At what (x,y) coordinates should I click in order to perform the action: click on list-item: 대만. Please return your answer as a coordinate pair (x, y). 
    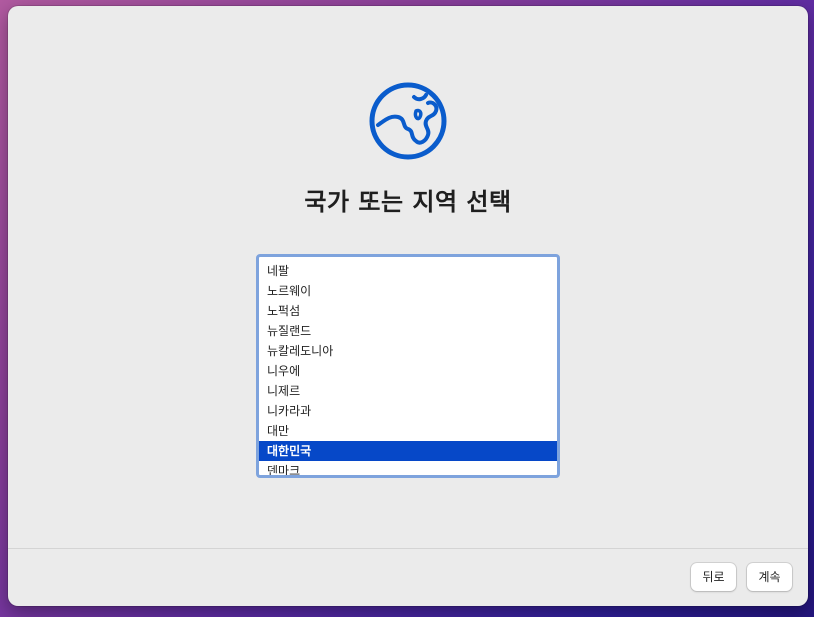
    Looking at the image, I should click on (408, 431).